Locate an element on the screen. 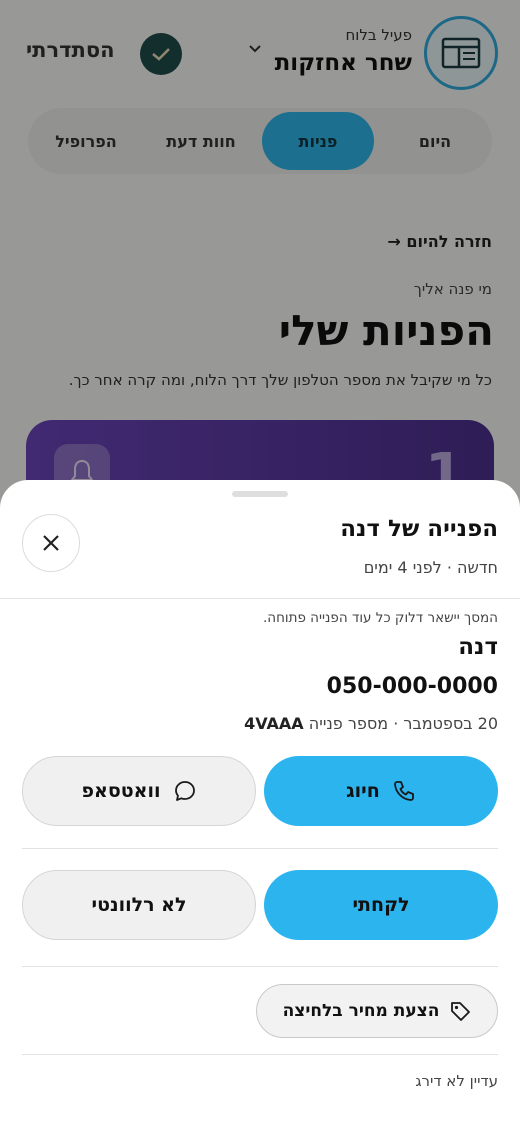 This screenshot has width=520, height=1125. not-relevant-label: לא רלוונטי is located at coordinates (139, 905).